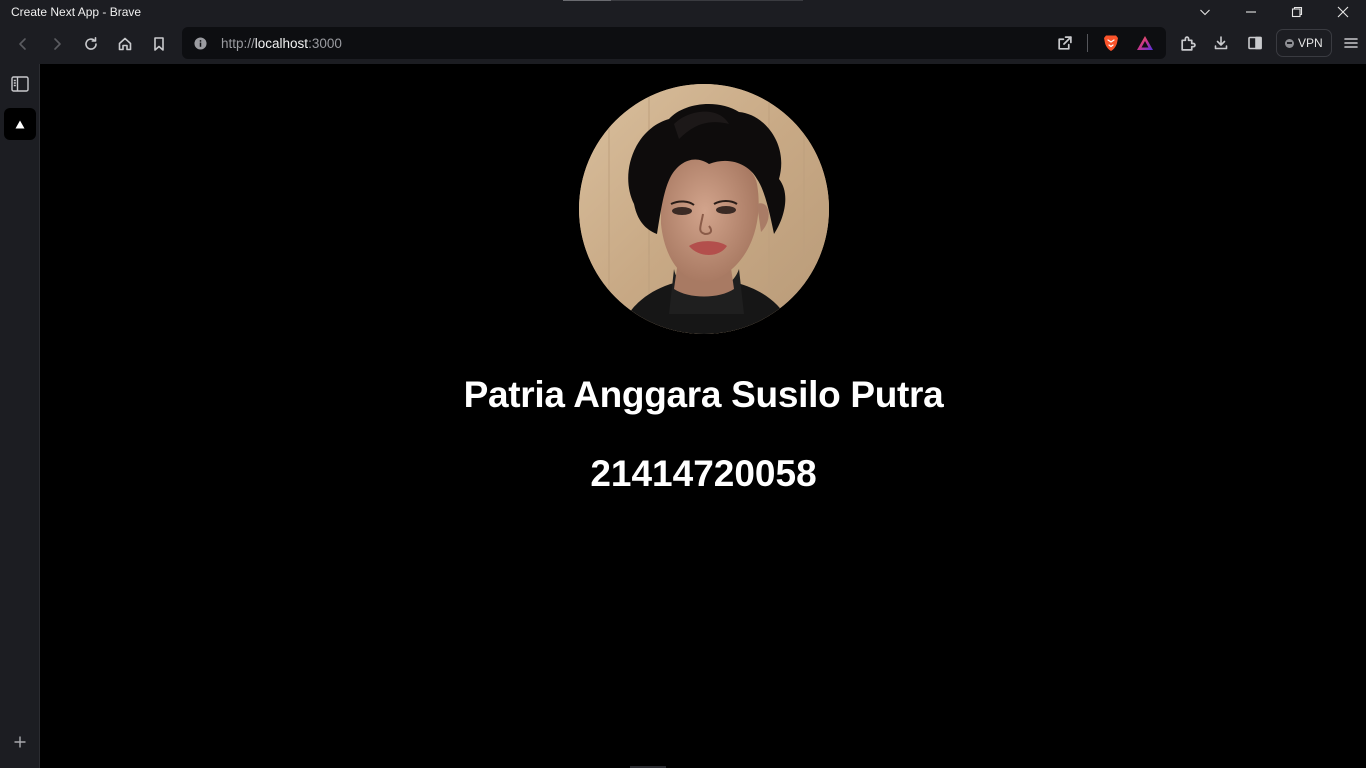 Image resolution: width=1366 pixels, height=768 pixels. I want to click on vpn-label: VPN, so click(1310, 43).